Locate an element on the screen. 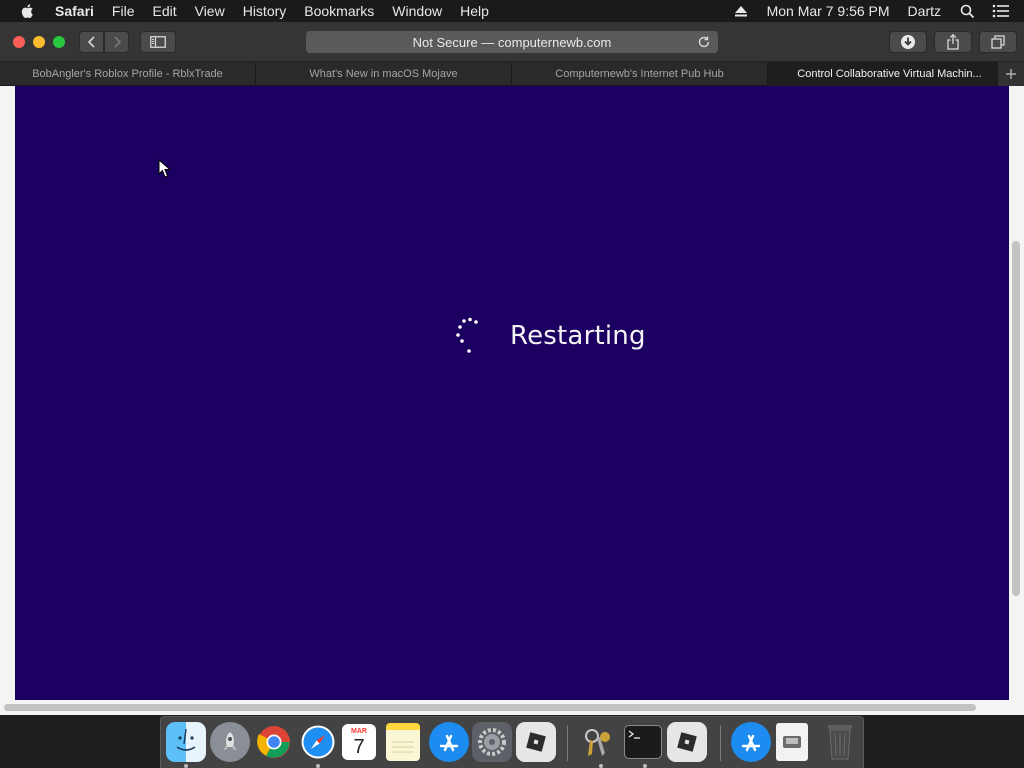  loading-spinner-icon is located at coordinates (467, 335).